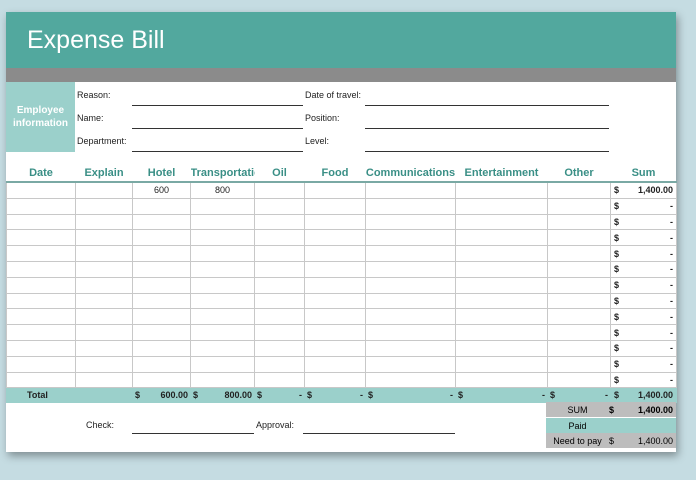  What do you see at coordinates (217, 128) in the screenshot?
I see `name-field` at bounding box center [217, 128].